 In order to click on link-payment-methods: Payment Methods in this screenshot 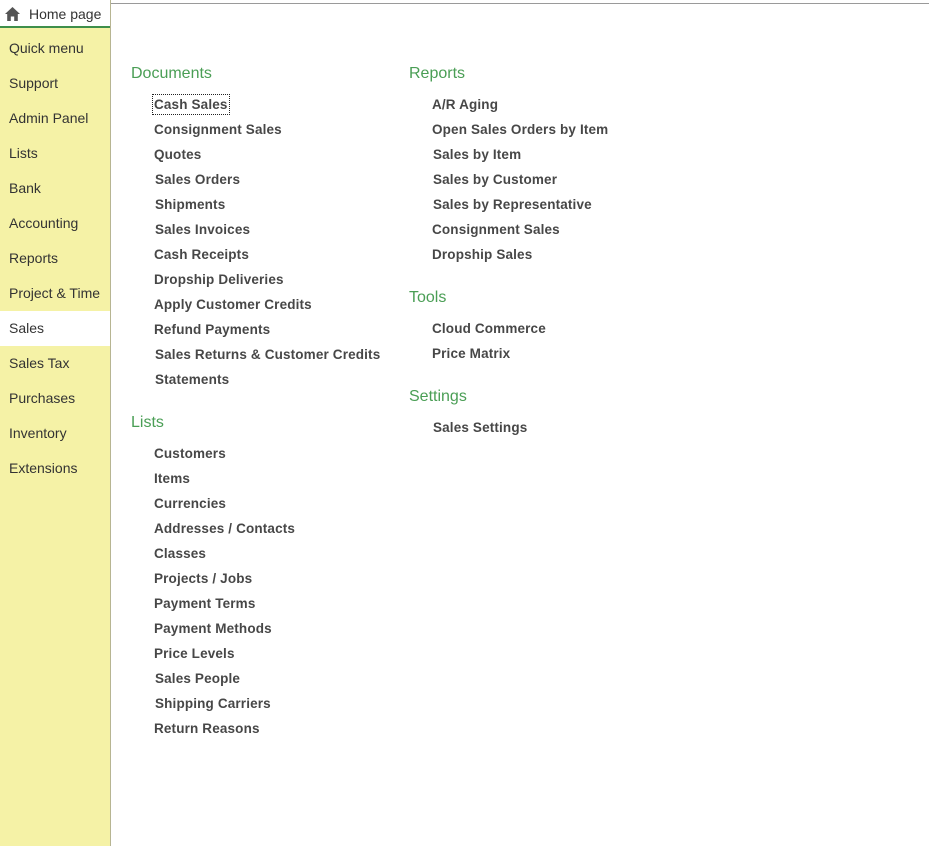, I will do `click(213, 628)`.